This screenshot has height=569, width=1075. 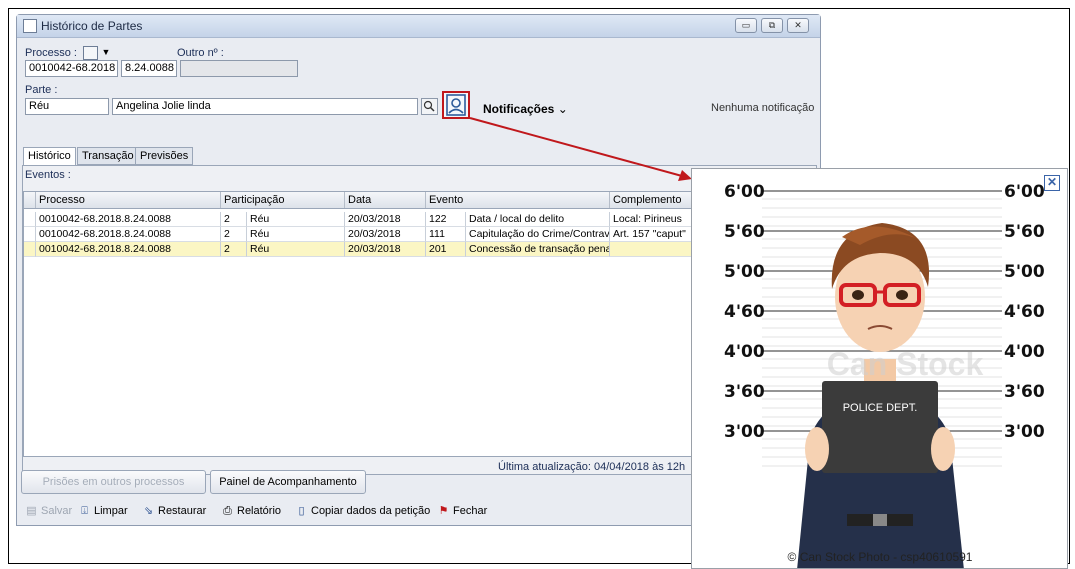 I want to click on height-label-right: 3'00, so click(x=1024, y=432).